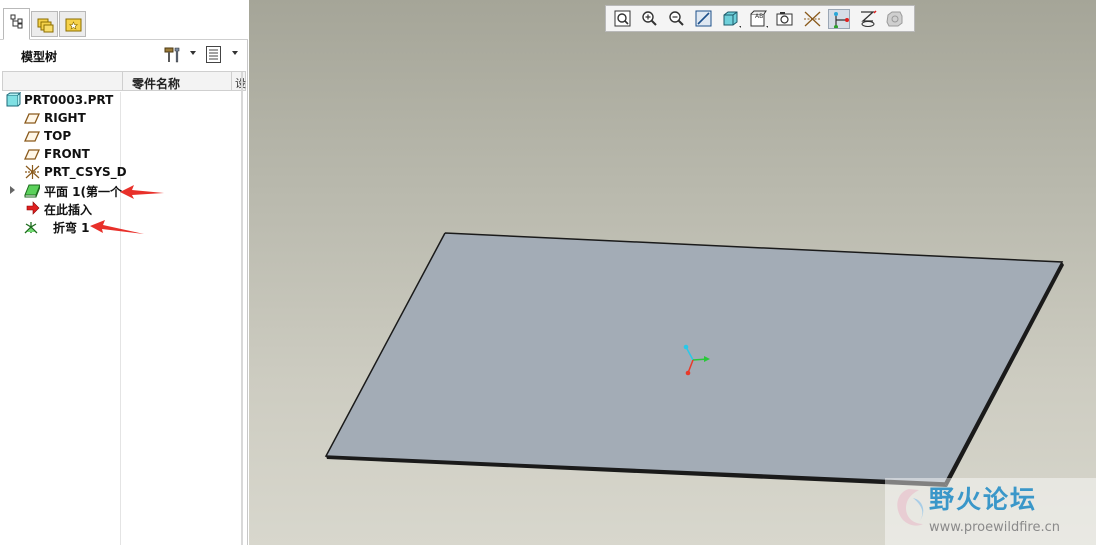 Image resolution: width=1096 pixels, height=545 pixels. What do you see at coordinates (156, 83) in the screenshot?
I see `column-header-part-name: 零件名称` at bounding box center [156, 83].